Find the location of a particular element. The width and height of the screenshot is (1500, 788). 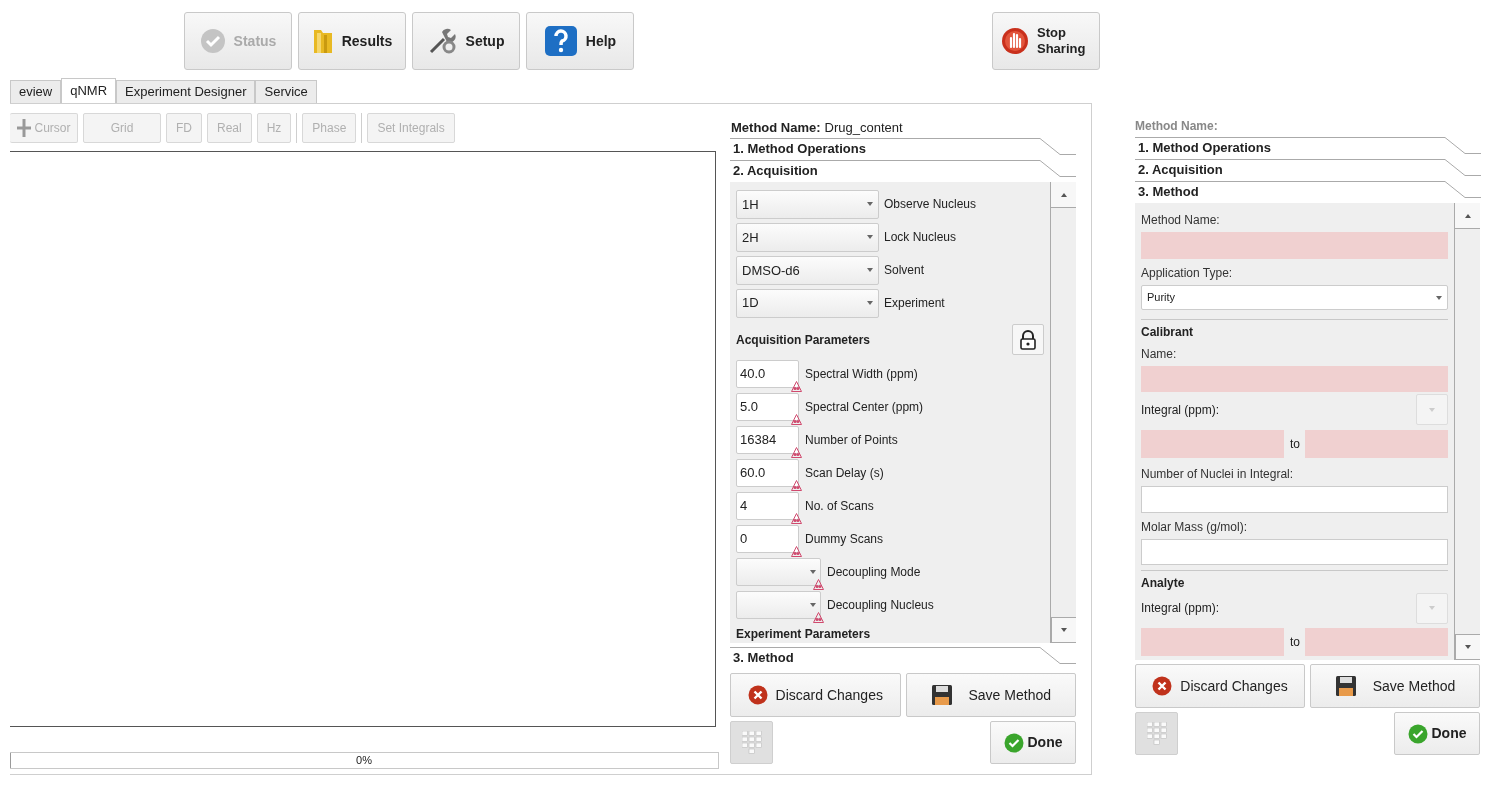

crosshair-icon is located at coordinates (23, 128).